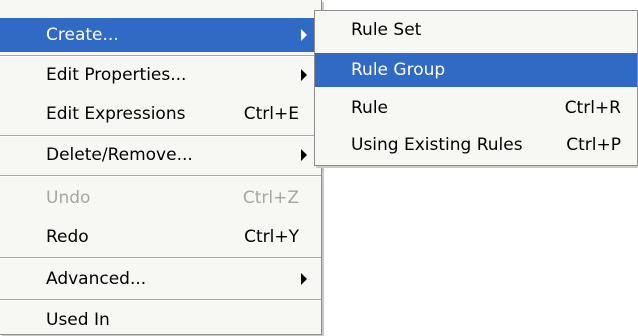 Image resolution: width=638 pixels, height=336 pixels. I want to click on menu-item-label: Rule, so click(370, 108).